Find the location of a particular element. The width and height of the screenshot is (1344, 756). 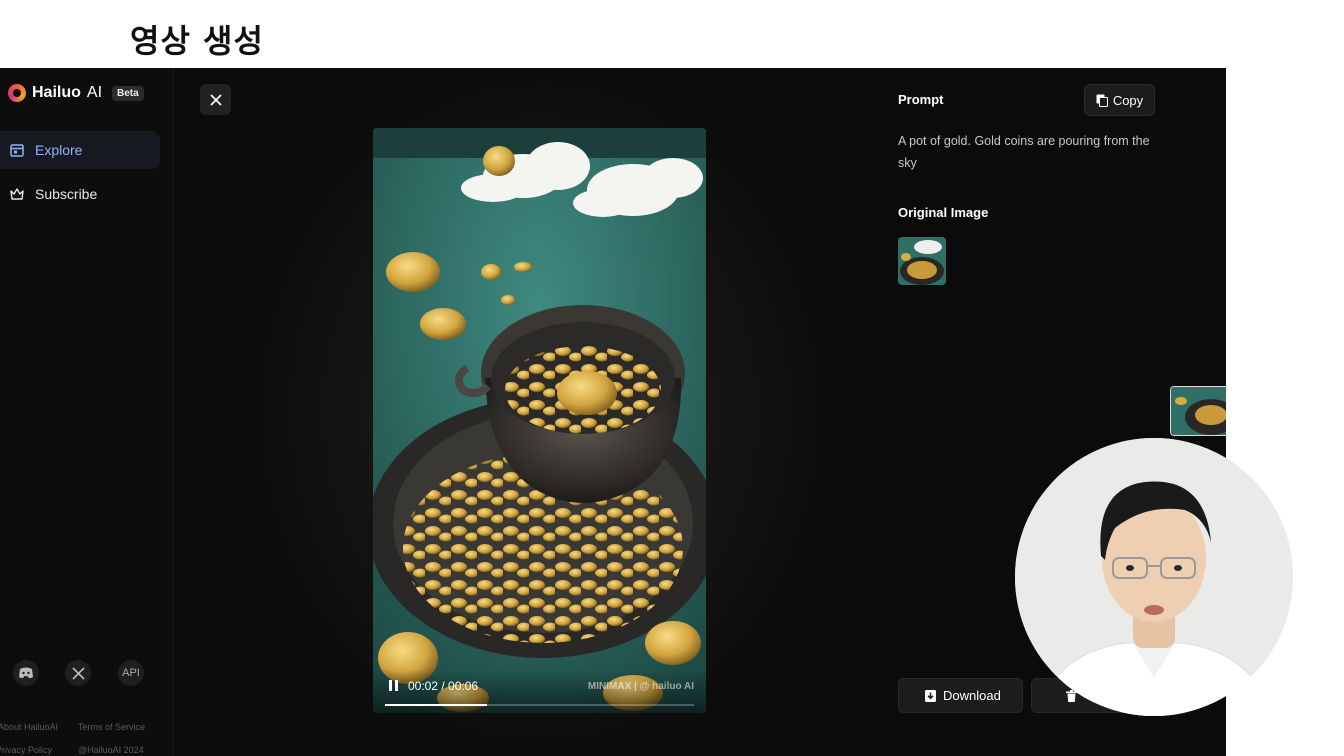

gallery-thumbnail is located at coordinates (1198, 411).